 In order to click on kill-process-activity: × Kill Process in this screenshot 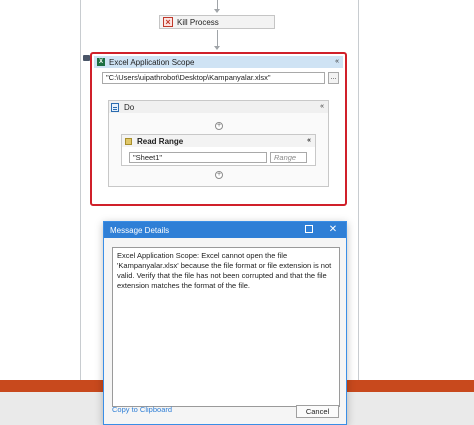, I will do `click(217, 22)`.